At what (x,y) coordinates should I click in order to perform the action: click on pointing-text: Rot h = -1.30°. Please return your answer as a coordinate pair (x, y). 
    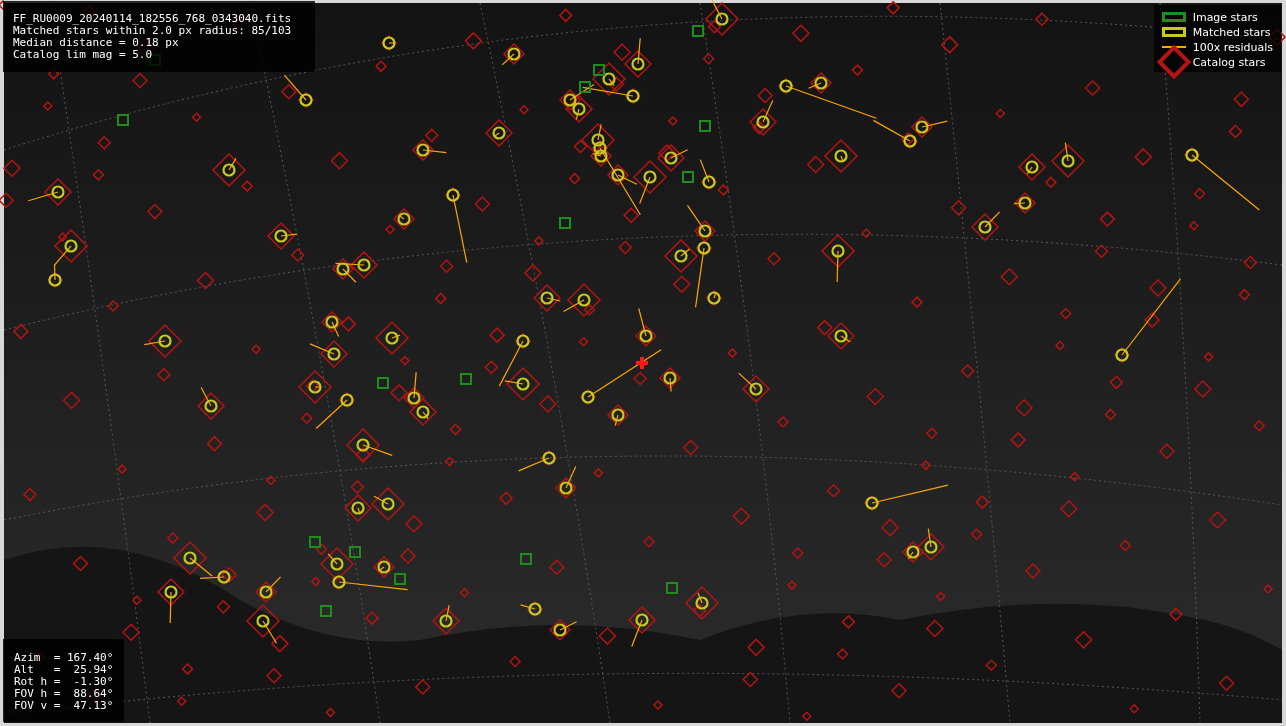
    Looking at the image, I should click on (64, 682).